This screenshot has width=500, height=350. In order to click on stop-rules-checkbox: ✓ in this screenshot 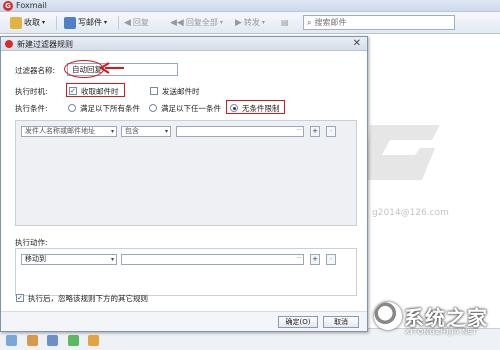, I will do `click(20, 298)`.